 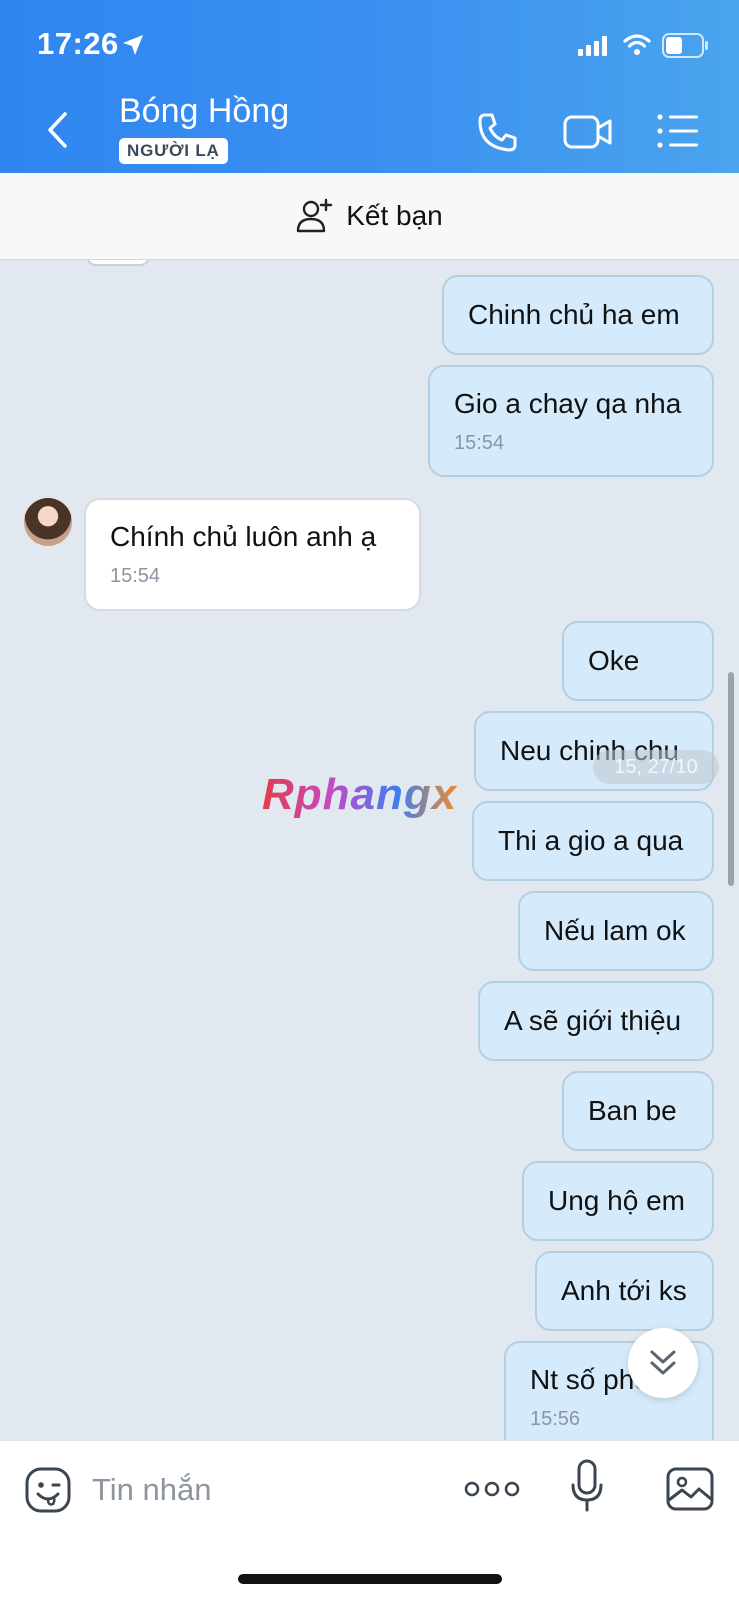 I want to click on message-bubble-outgoing: A sẽ giới thiệu, so click(x=596, y=1021).